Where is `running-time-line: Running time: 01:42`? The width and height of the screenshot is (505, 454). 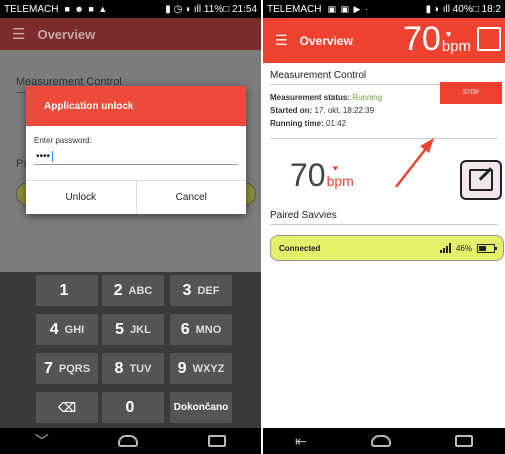
running-time-line: Running time: 01:42 is located at coordinates (308, 123).